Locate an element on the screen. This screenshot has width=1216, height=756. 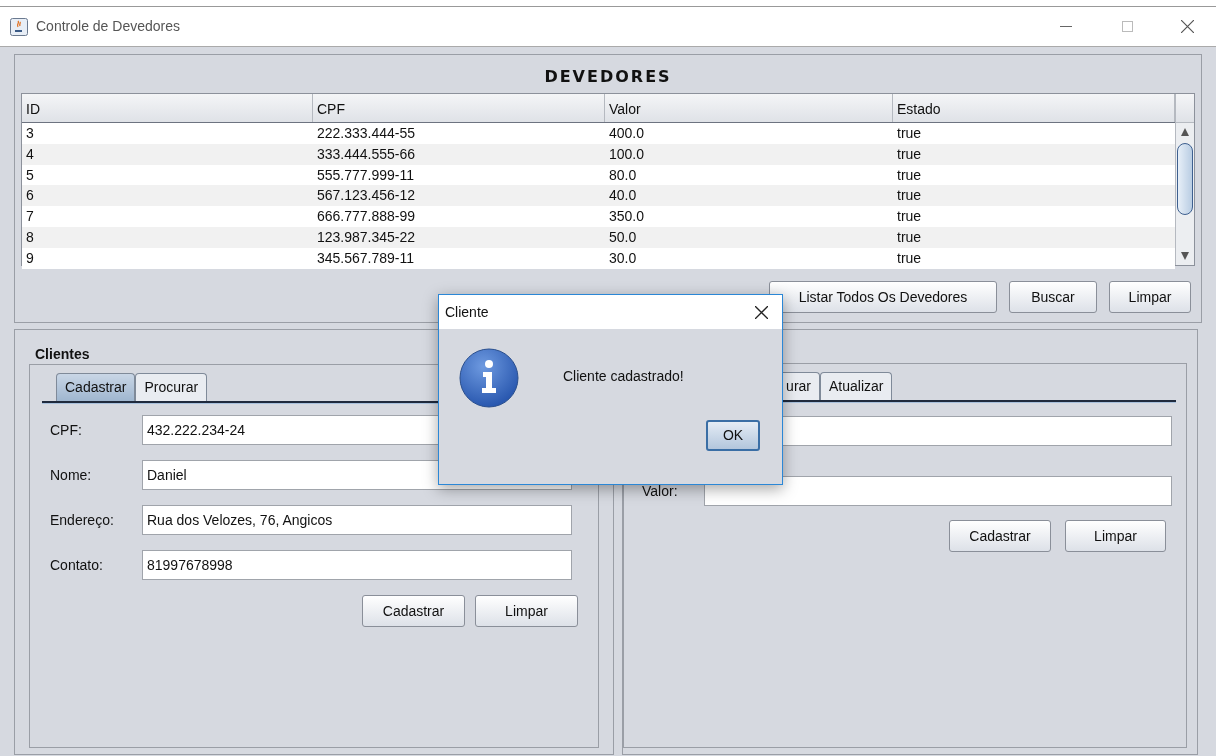
field-label: Nome: is located at coordinates (71, 475).